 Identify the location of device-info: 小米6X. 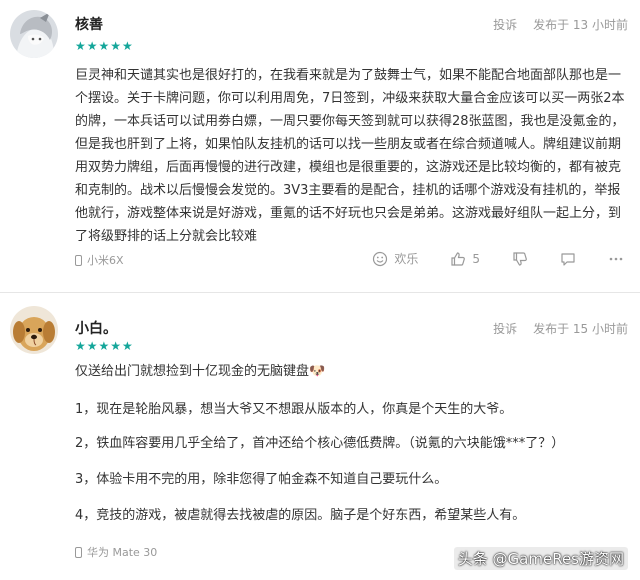
(99, 260).